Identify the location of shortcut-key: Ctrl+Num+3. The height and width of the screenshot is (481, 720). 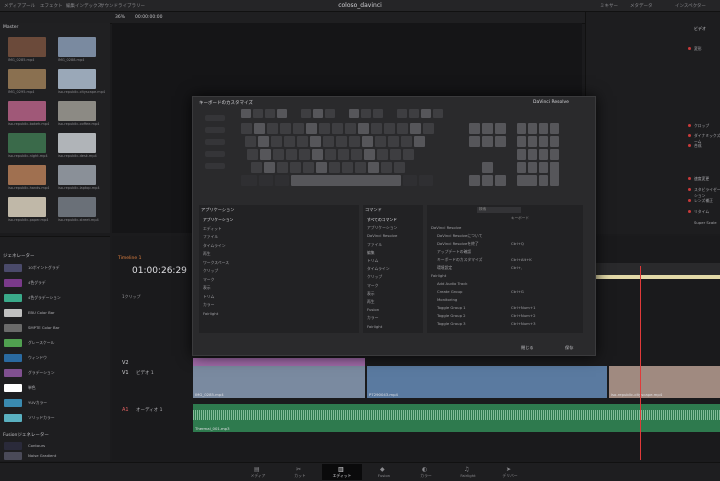
(523, 323).